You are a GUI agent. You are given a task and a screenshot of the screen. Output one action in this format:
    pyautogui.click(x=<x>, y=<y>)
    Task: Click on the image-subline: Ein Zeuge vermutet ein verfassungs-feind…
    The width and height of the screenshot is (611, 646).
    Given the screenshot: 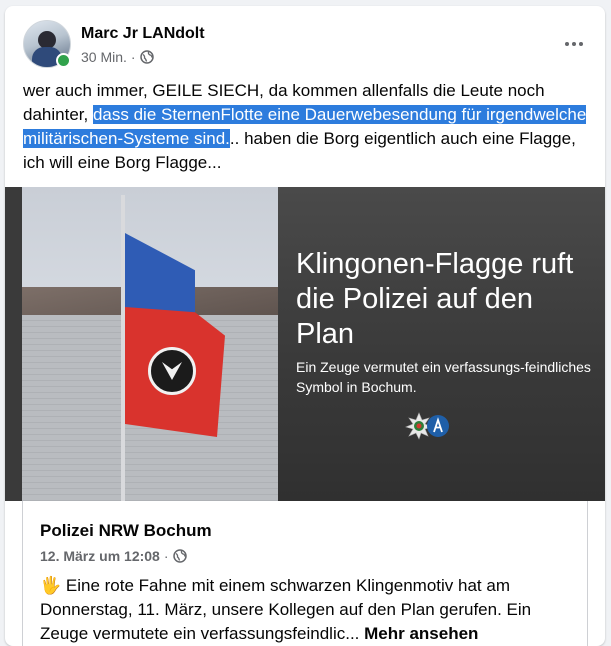 What is the action you would take?
    pyautogui.click(x=443, y=377)
    